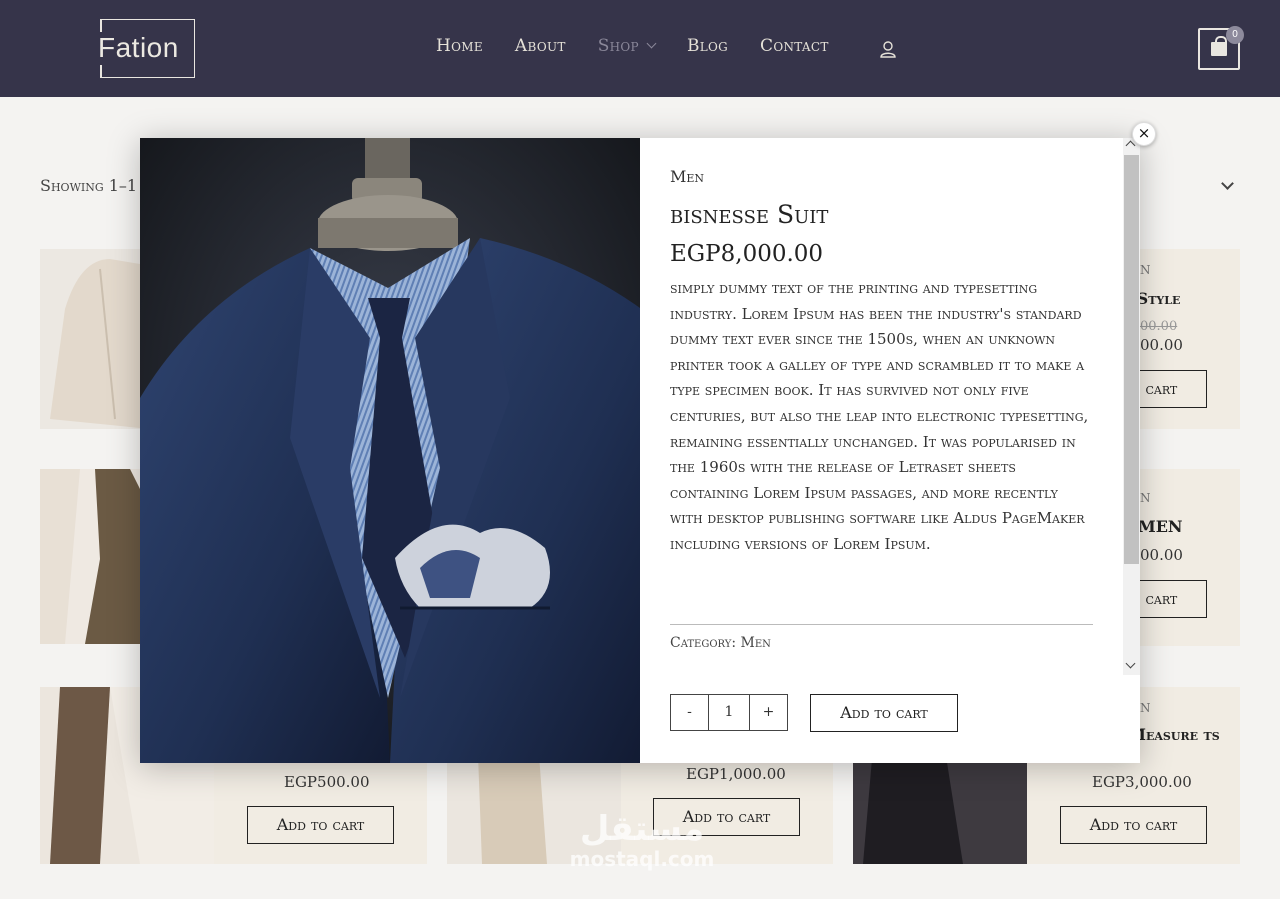  What do you see at coordinates (749, 214) in the screenshot?
I see `product-title: bisnesse Suit` at bounding box center [749, 214].